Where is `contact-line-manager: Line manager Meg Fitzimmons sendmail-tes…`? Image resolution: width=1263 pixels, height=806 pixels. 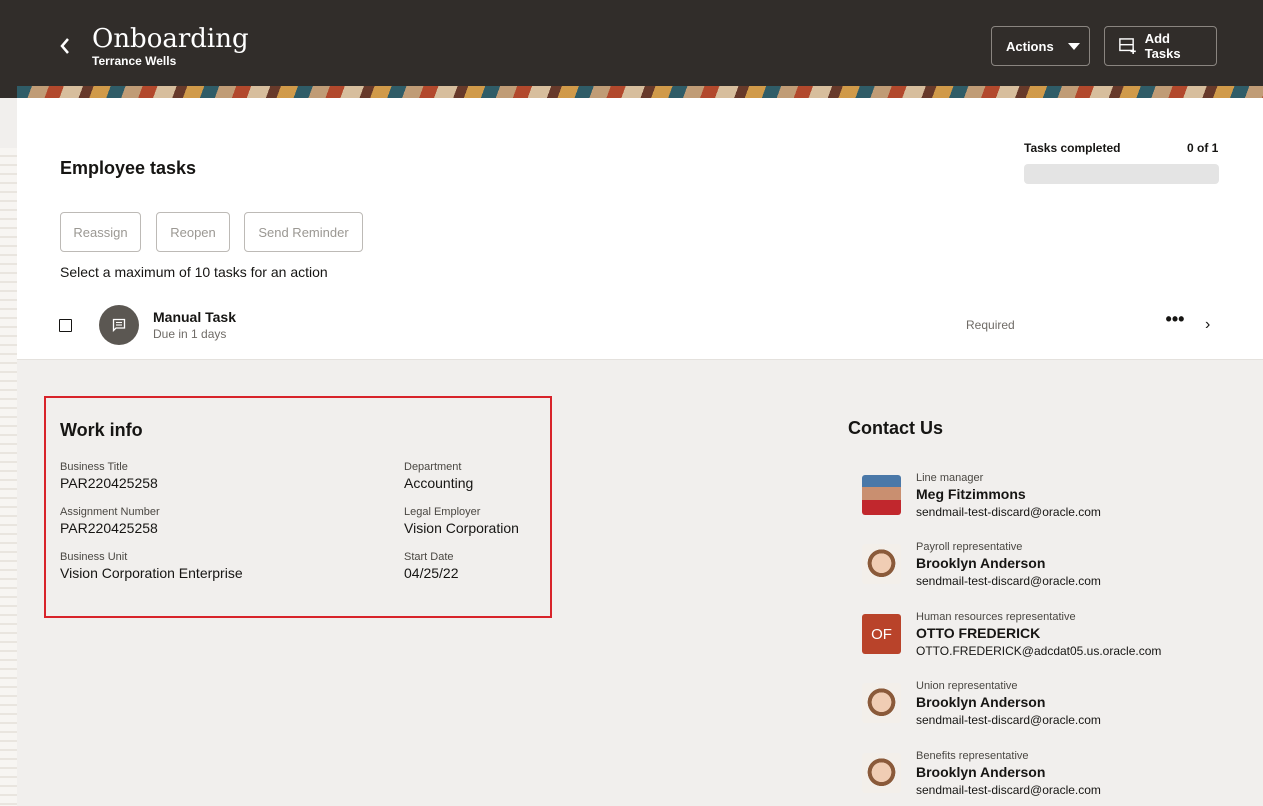
contact-line-manager: Line manager Meg Fitzimmons sendmail-tes… is located at coordinates (1052, 497).